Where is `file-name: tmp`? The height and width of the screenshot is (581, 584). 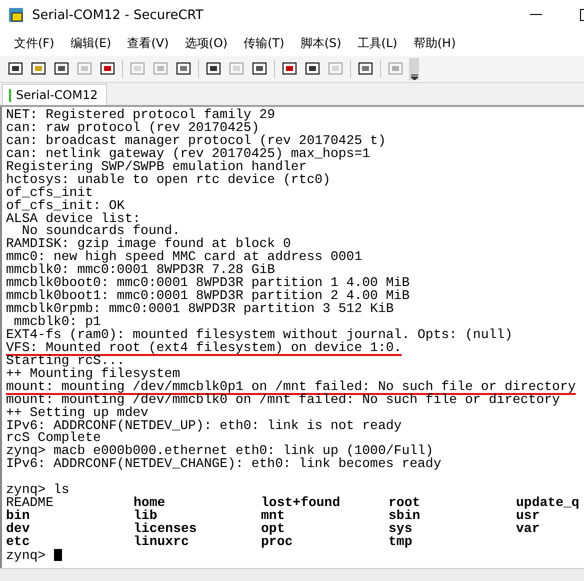
file-name: tmp is located at coordinates (401, 542).